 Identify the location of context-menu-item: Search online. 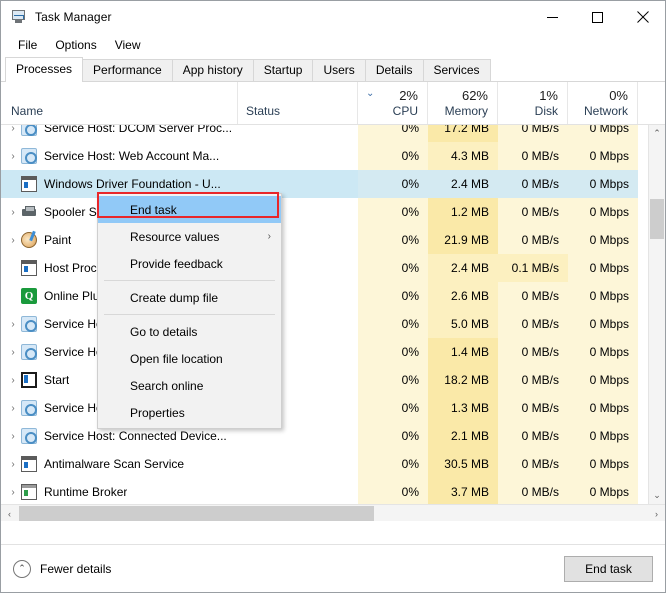
(189, 385).